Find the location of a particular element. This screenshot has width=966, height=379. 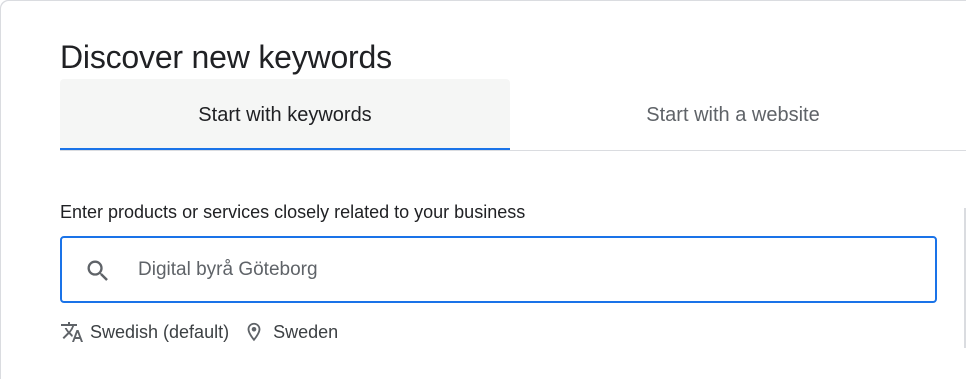

tab-start-with-keywords: Start with keywords is located at coordinates (285, 115).